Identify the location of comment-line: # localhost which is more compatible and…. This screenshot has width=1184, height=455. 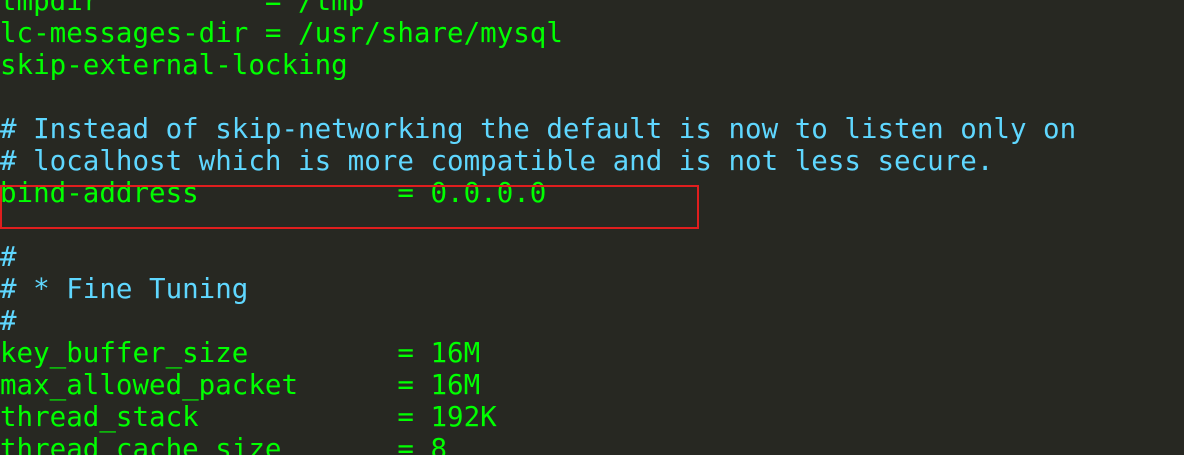
(497, 161).